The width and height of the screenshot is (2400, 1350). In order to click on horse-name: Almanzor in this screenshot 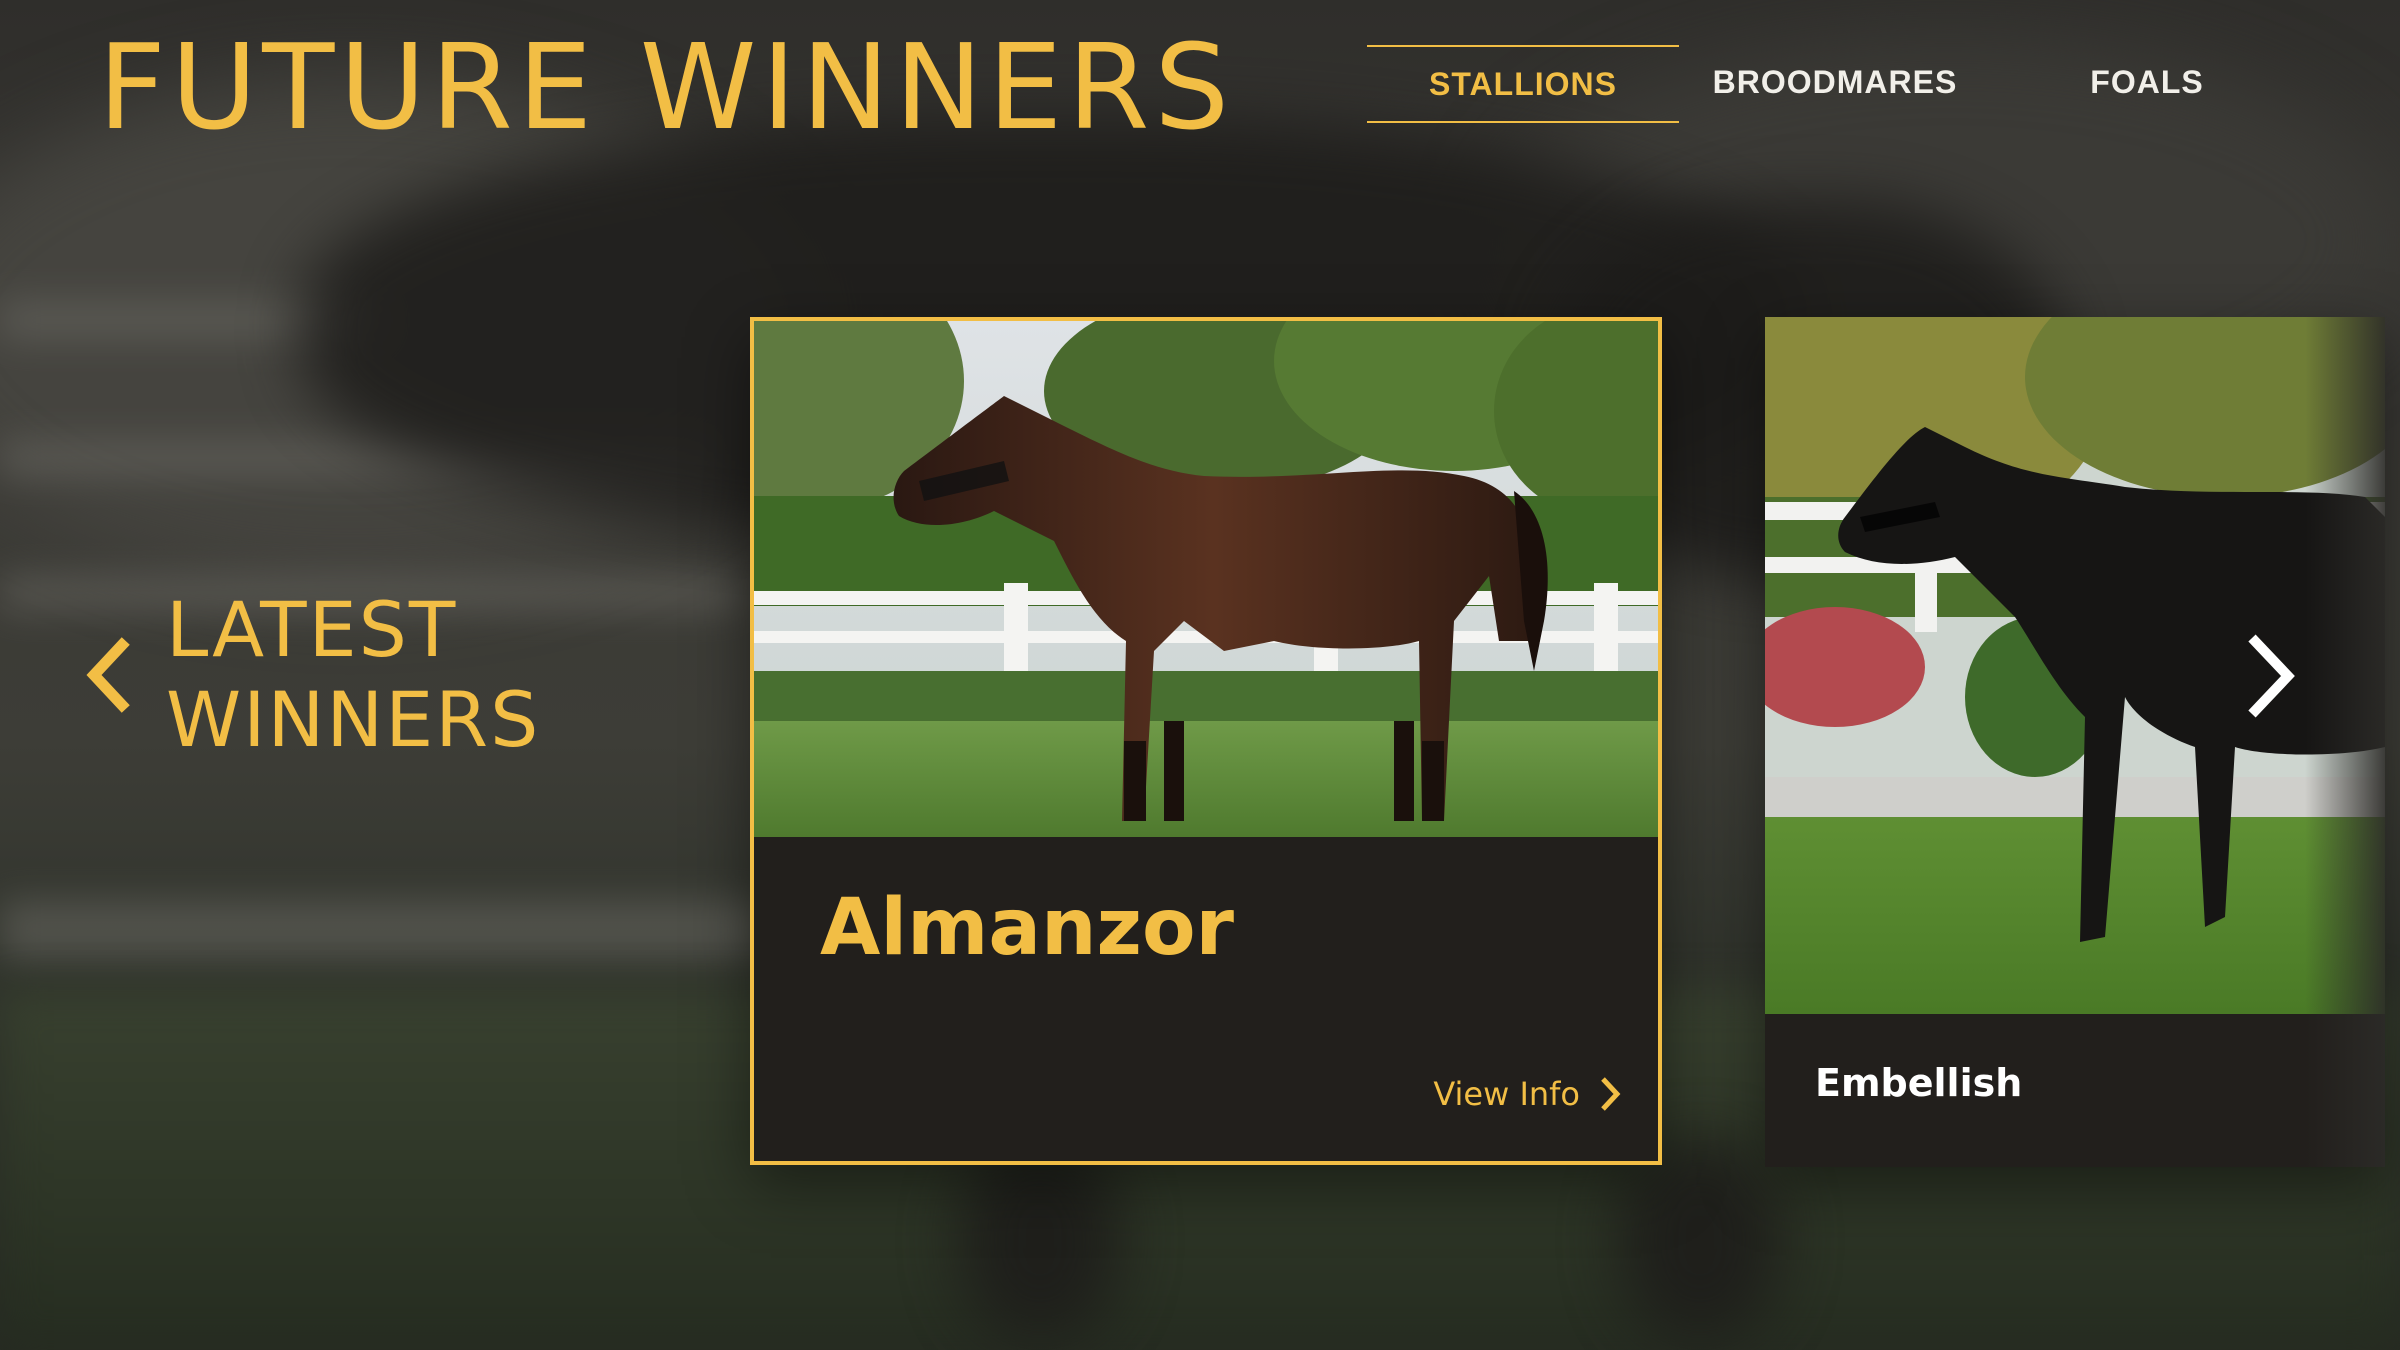, I will do `click(1027, 928)`.